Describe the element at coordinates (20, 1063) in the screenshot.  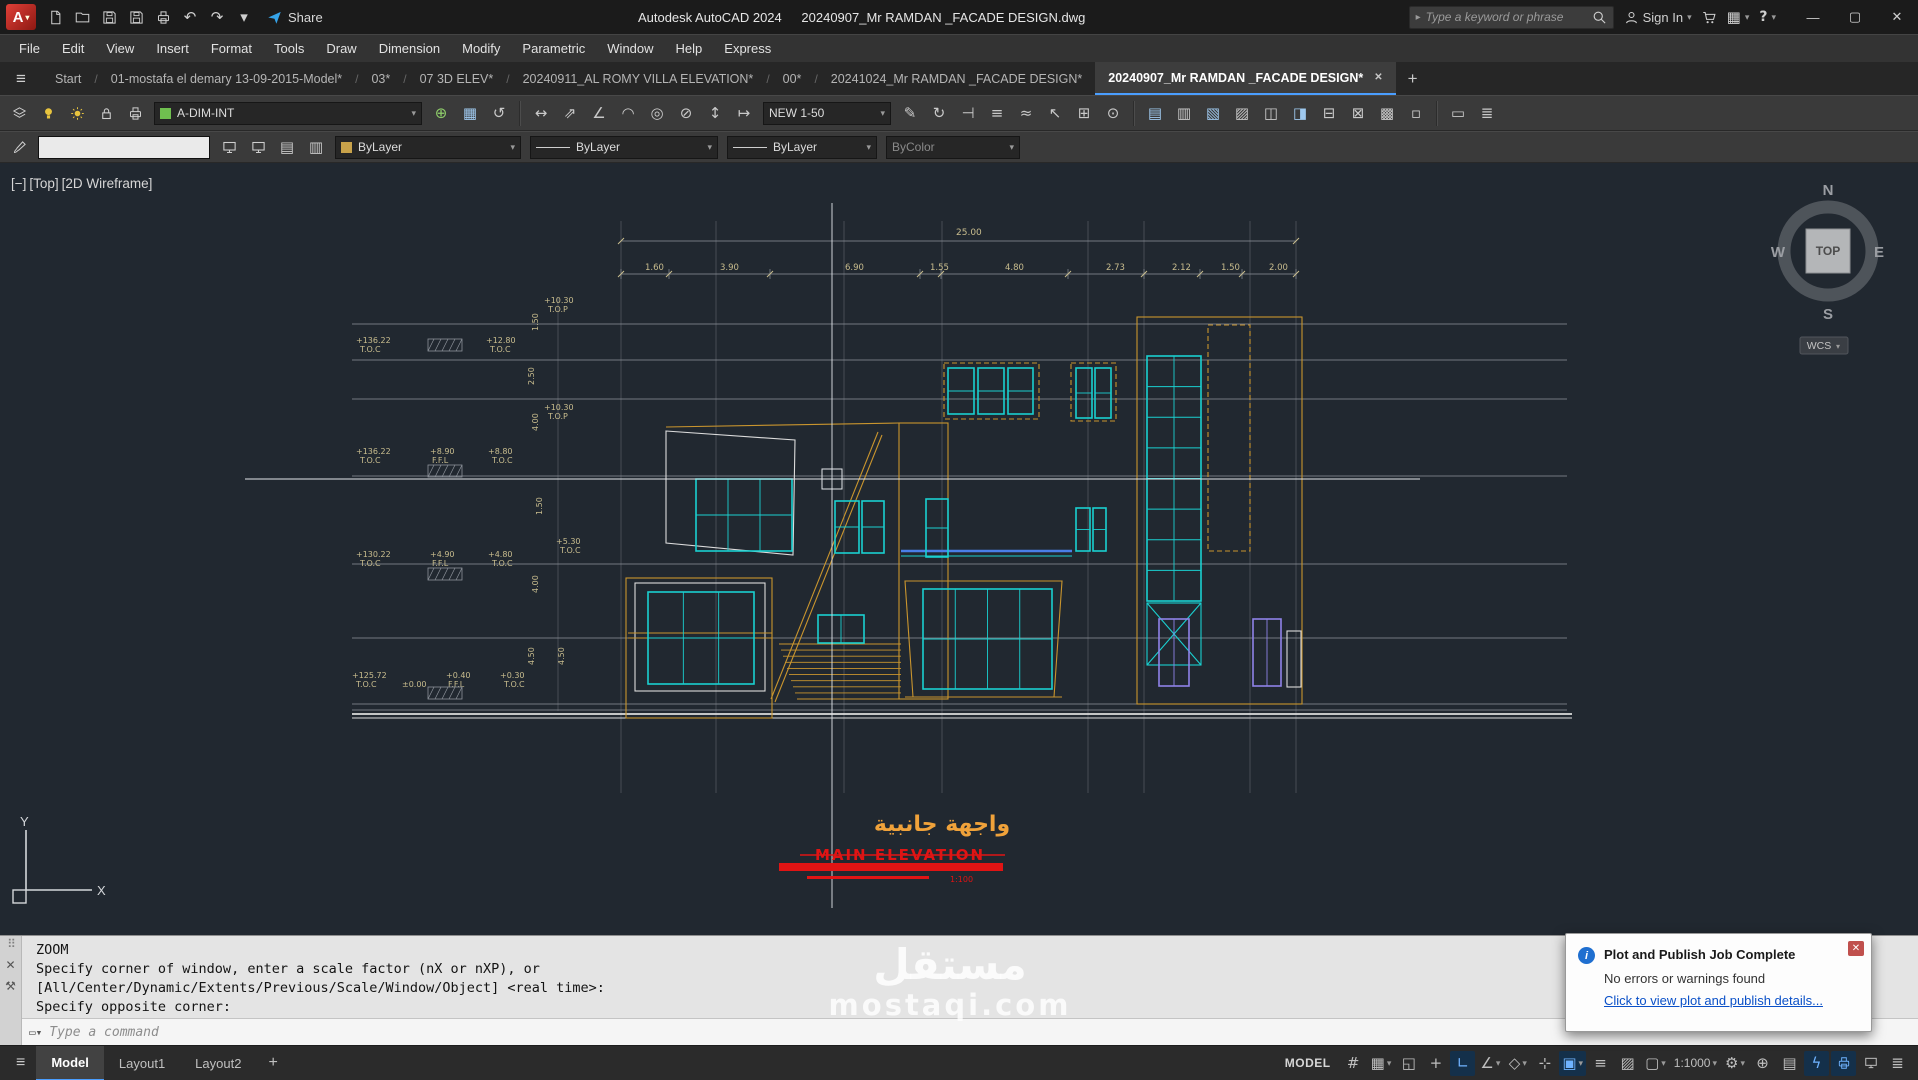
I see `status-menu-icon: ≡` at that location.